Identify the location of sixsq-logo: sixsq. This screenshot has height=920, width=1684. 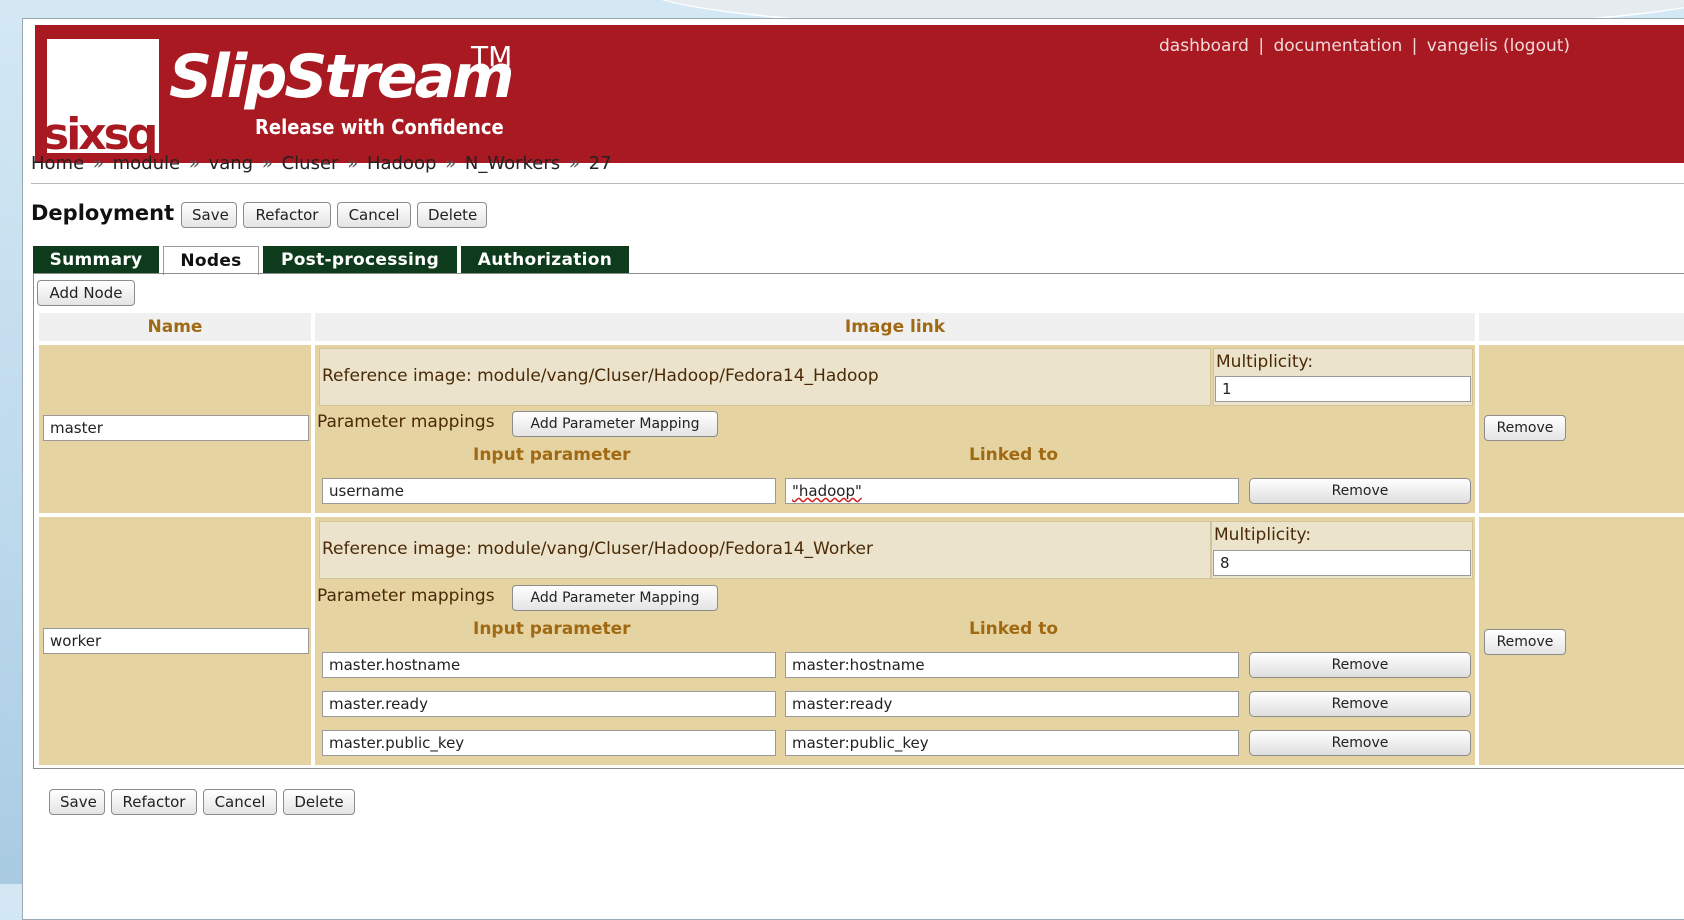
(101, 98).